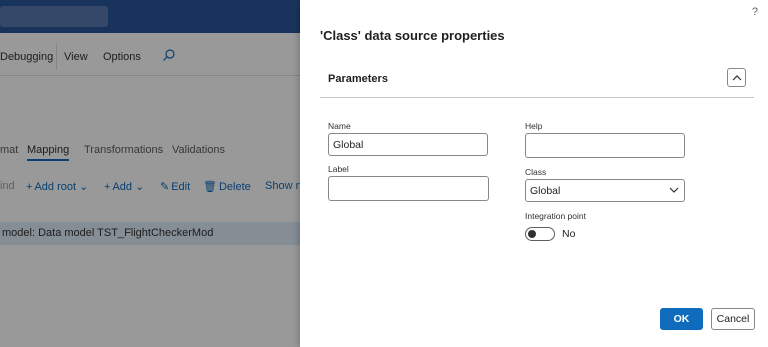 The width and height of the screenshot is (768, 347). I want to click on help-label: Help, so click(534, 126).